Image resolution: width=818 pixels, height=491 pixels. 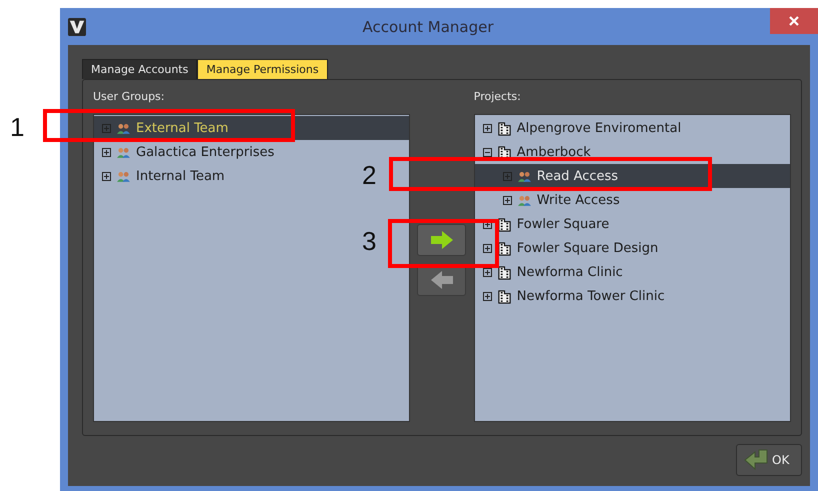 I want to click on callout-number: 3, so click(x=369, y=241).